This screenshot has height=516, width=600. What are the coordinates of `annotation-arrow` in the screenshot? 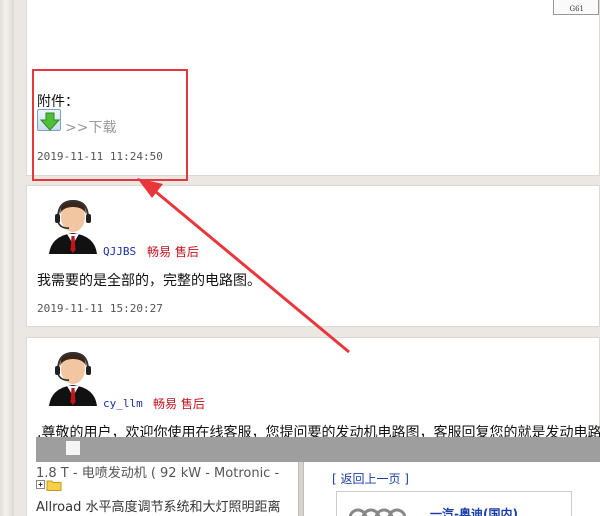 It's located at (243, 266).